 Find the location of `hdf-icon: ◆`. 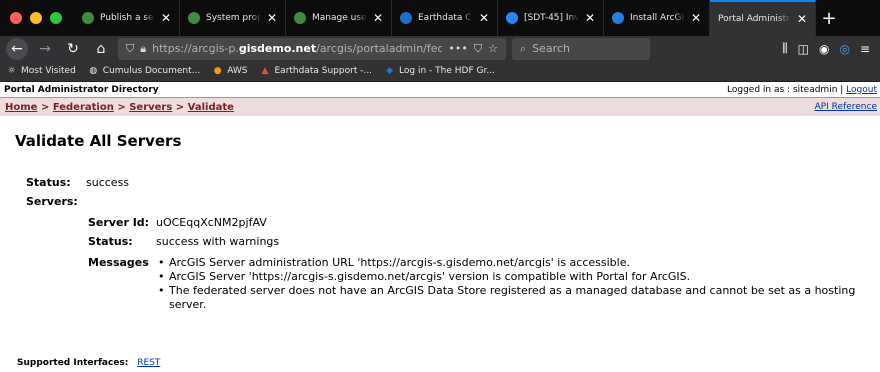

hdf-icon: ◆ is located at coordinates (389, 71).